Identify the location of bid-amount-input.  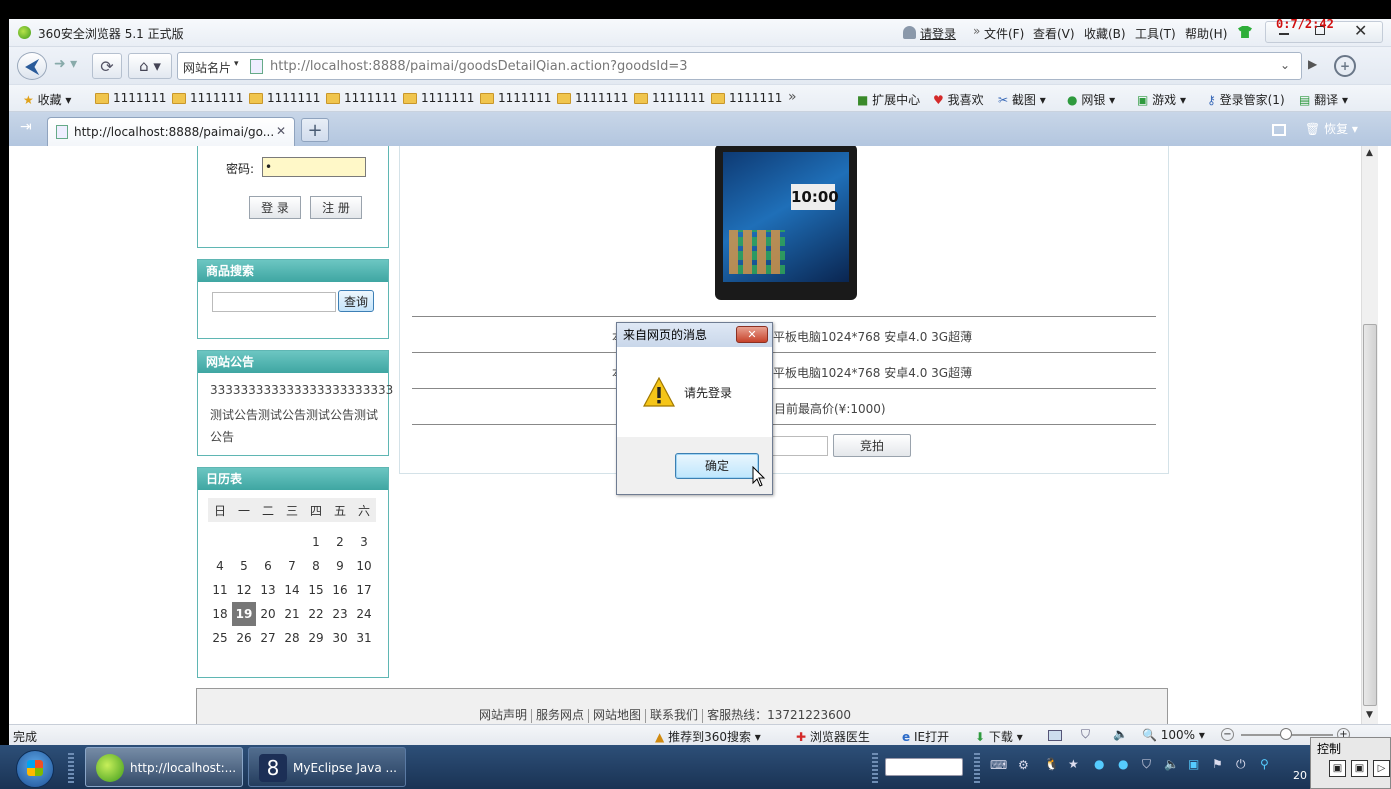
(799, 446).